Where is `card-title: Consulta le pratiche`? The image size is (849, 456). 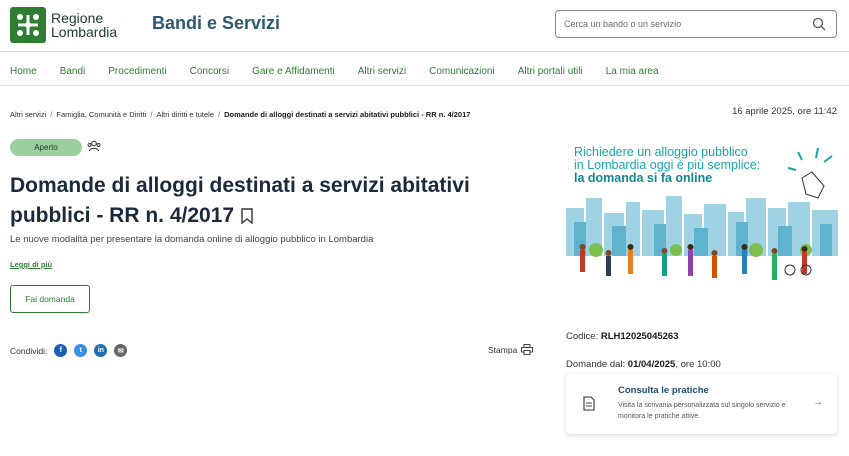
card-title: Consulta le pratiche is located at coordinates (663, 390).